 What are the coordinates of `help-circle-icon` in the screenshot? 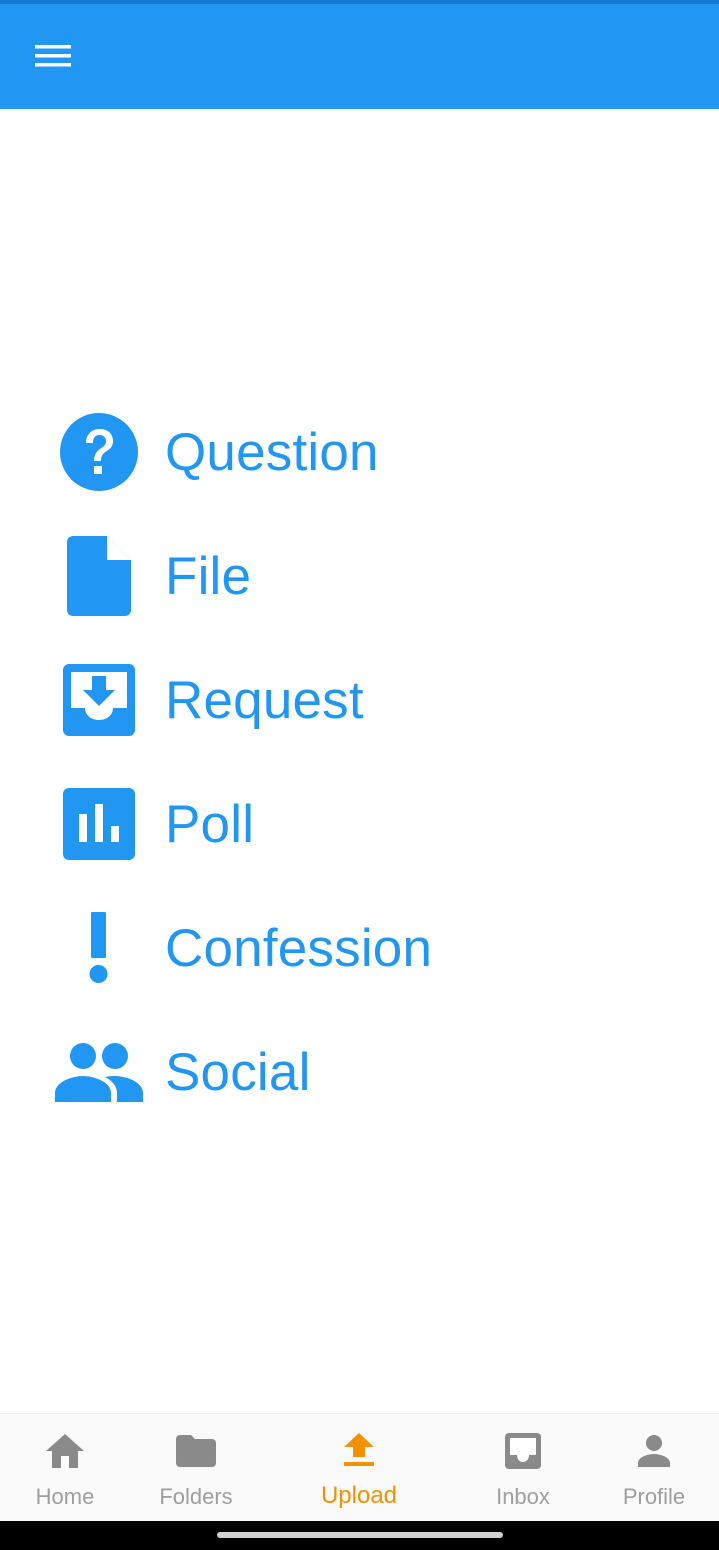 It's located at (99, 452).